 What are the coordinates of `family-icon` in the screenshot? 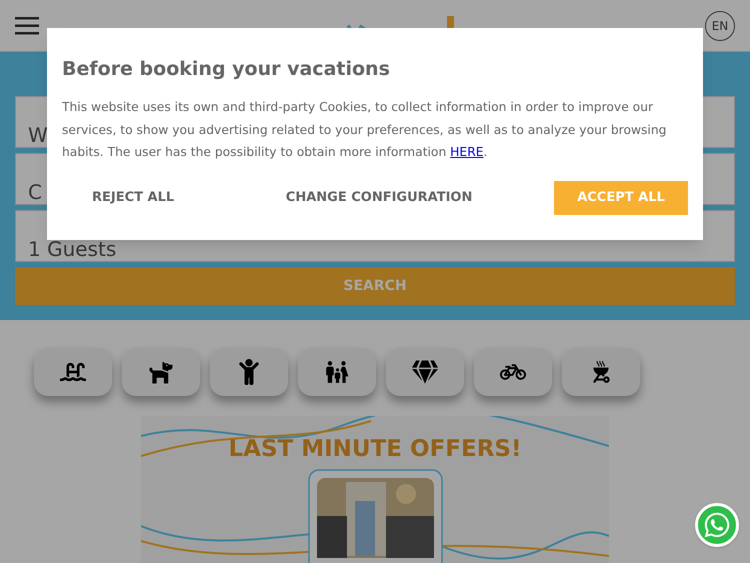 It's located at (337, 372).